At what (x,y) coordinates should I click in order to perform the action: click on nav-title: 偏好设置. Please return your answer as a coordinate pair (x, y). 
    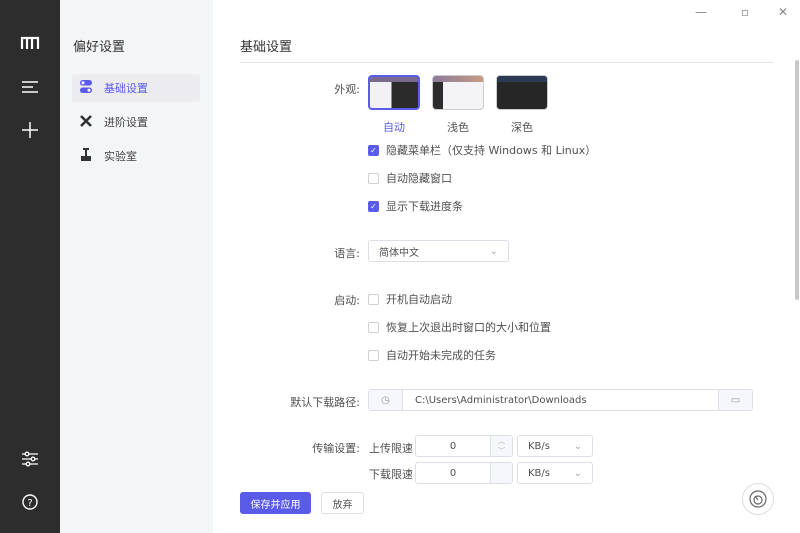
    Looking at the image, I should click on (99, 47).